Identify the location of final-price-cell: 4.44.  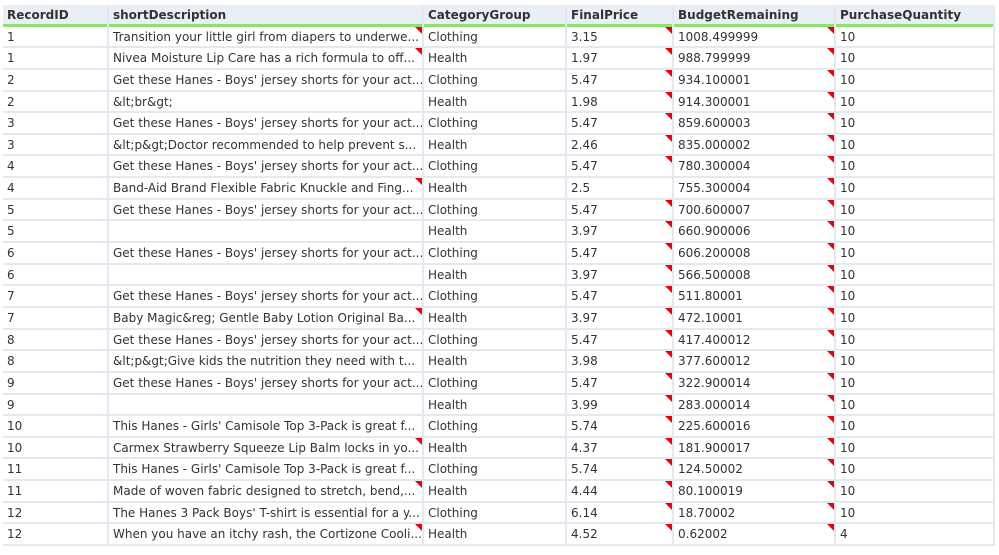
(619, 492).